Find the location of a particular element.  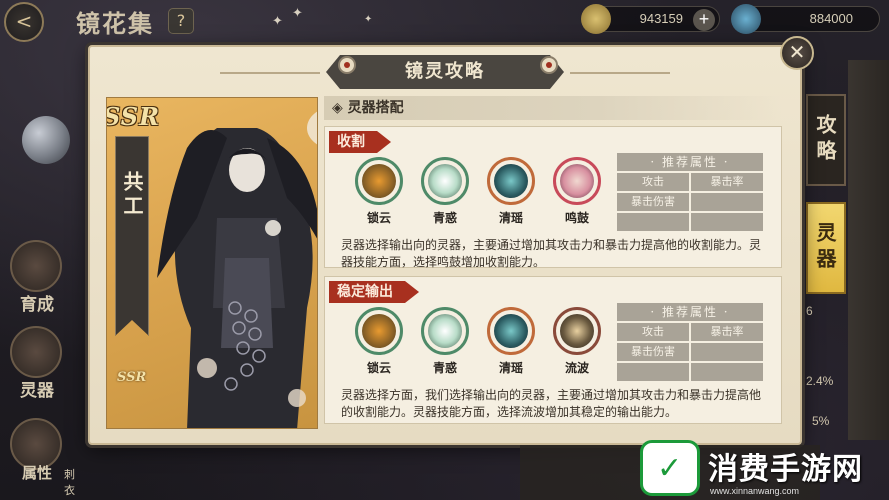

moon-ornament-icon is located at coordinates (46, 140).